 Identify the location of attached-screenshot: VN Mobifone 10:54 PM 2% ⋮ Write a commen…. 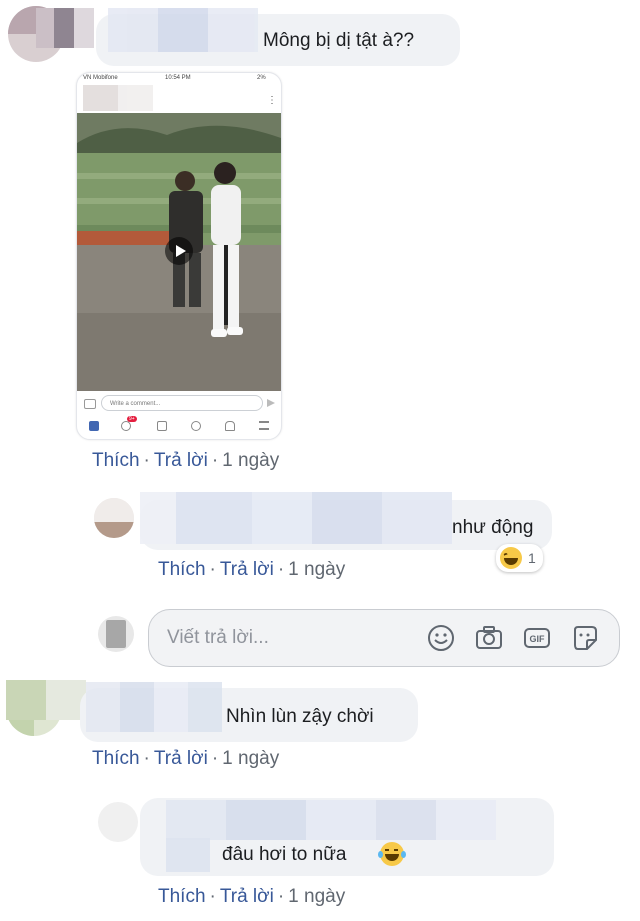
(179, 256).